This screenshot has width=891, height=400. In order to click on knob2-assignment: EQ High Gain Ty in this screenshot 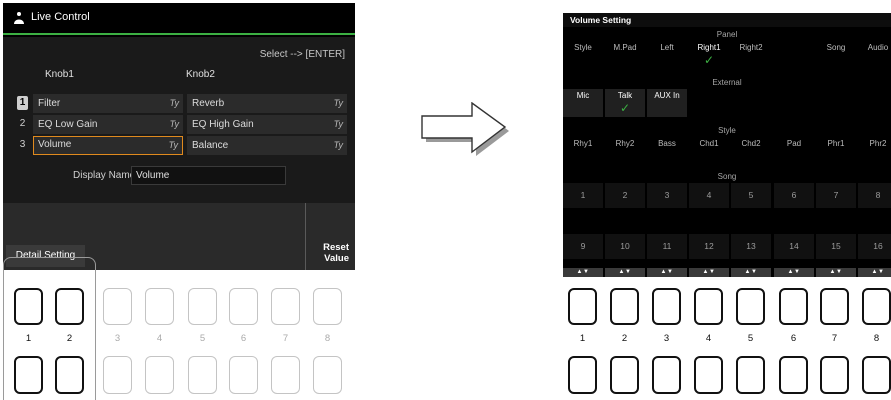, I will do `click(267, 124)`.